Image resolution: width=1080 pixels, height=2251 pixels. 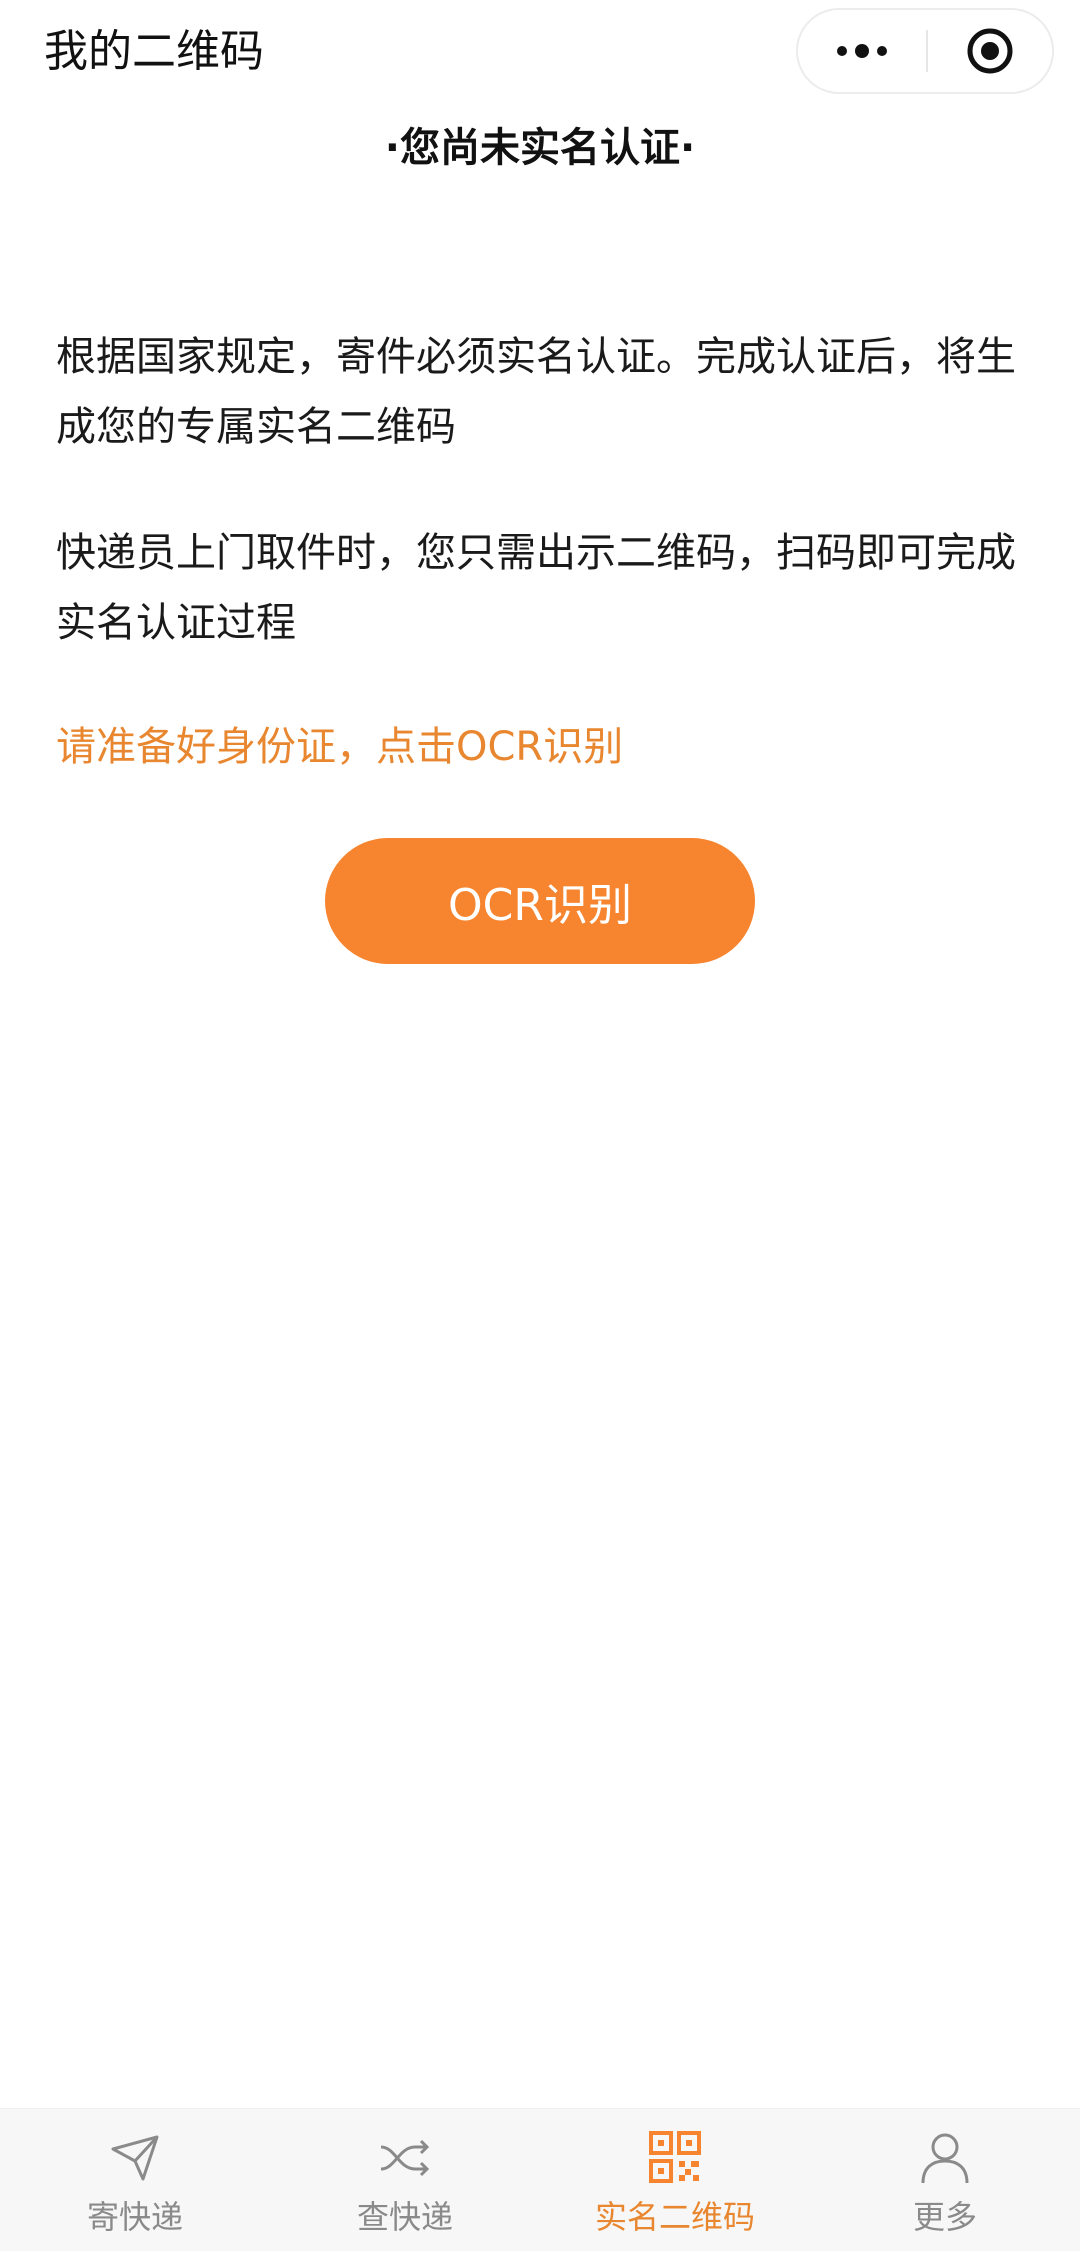 What do you see at coordinates (675, 2157) in the screenshot?
I see `qr-code-icon` at bounding box center [675, 2157].